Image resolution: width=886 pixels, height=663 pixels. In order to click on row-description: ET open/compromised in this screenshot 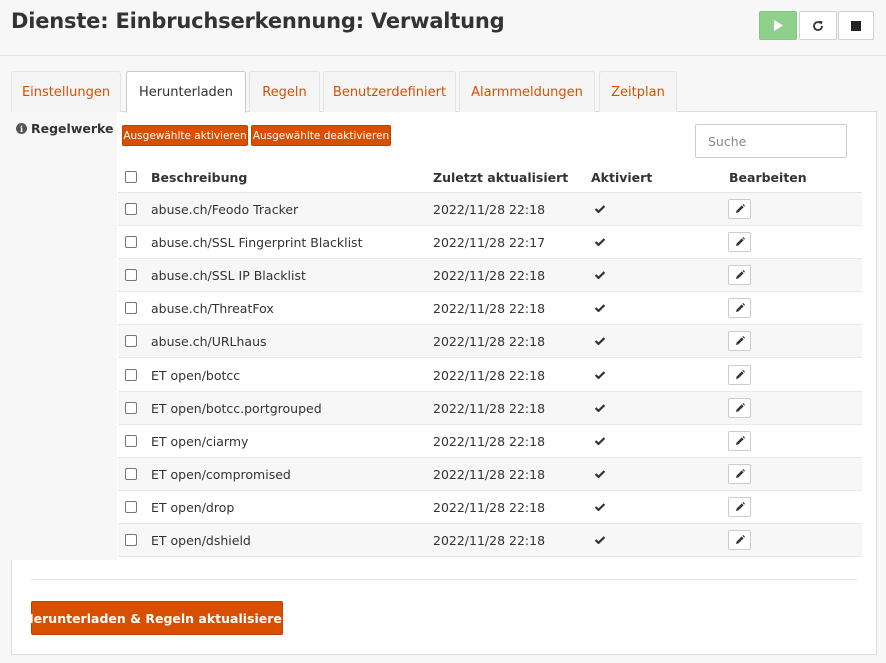, I will do `click(221, 474)`.